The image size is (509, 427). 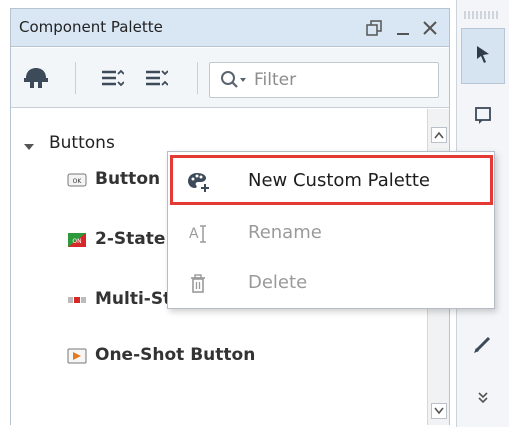 I want to click on ok-button-icon: OK, so click(x=77, y=180).